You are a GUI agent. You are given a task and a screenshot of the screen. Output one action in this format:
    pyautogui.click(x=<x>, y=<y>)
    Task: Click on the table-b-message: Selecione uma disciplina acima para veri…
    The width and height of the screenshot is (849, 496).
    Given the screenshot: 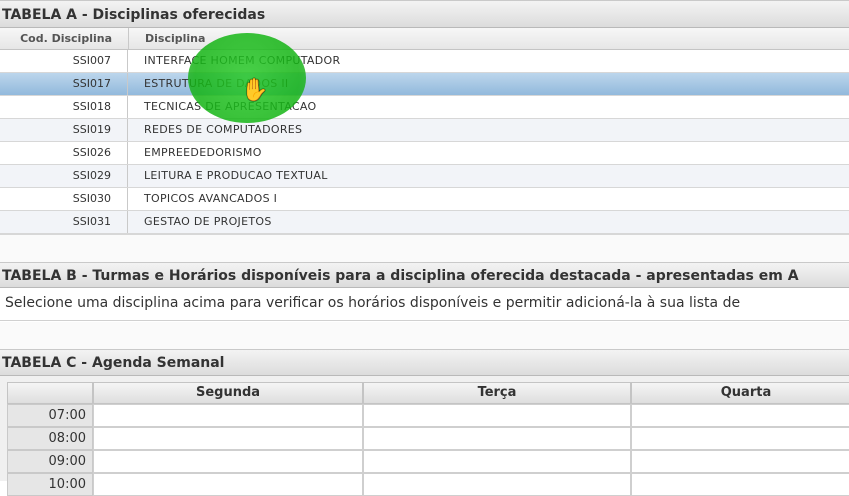 What is the action you would take?
    pyautogui.click(x=424, y=304)
    